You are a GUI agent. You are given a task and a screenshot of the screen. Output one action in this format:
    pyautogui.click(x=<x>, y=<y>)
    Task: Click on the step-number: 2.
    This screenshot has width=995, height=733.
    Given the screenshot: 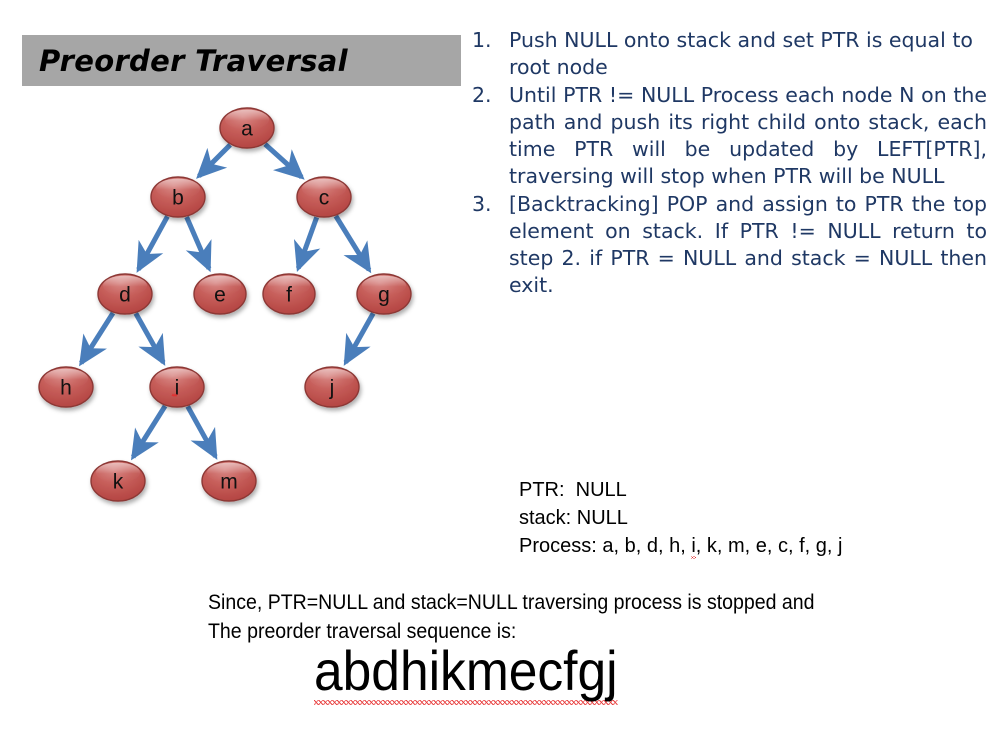 What is the action you would take?
    pyautogui.click(x=482, y=95)
    